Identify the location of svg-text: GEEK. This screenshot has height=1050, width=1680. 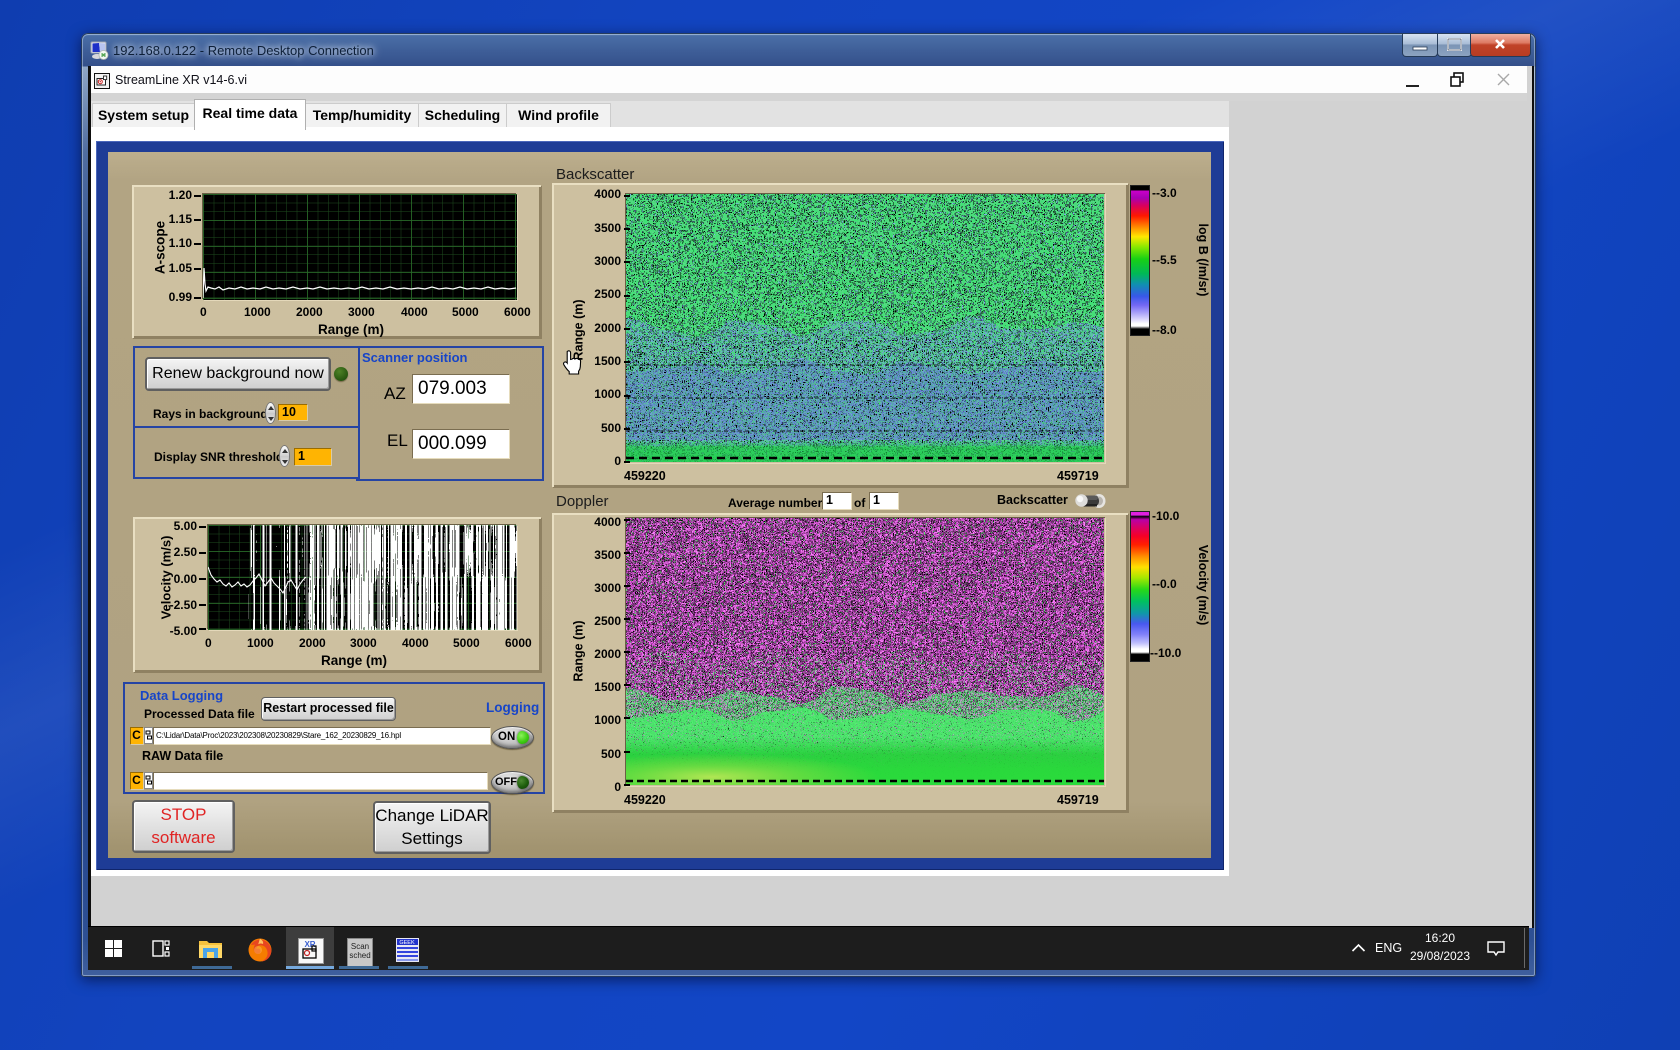
(407, 943).